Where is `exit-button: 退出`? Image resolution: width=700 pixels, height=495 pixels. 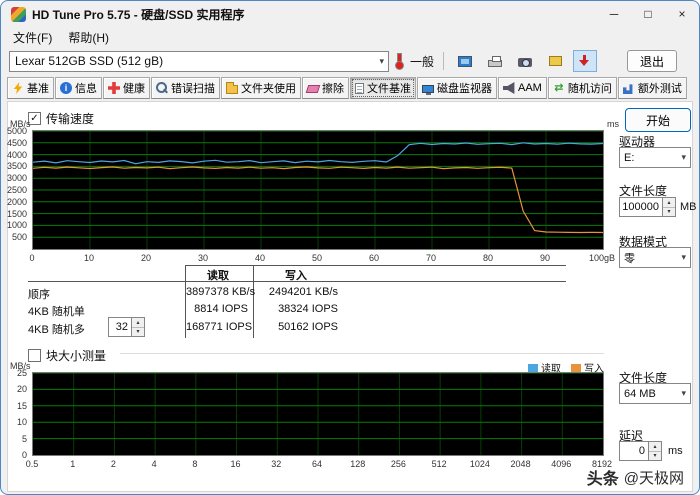
exit-button: 退出 is located at coordinates (652, 61).